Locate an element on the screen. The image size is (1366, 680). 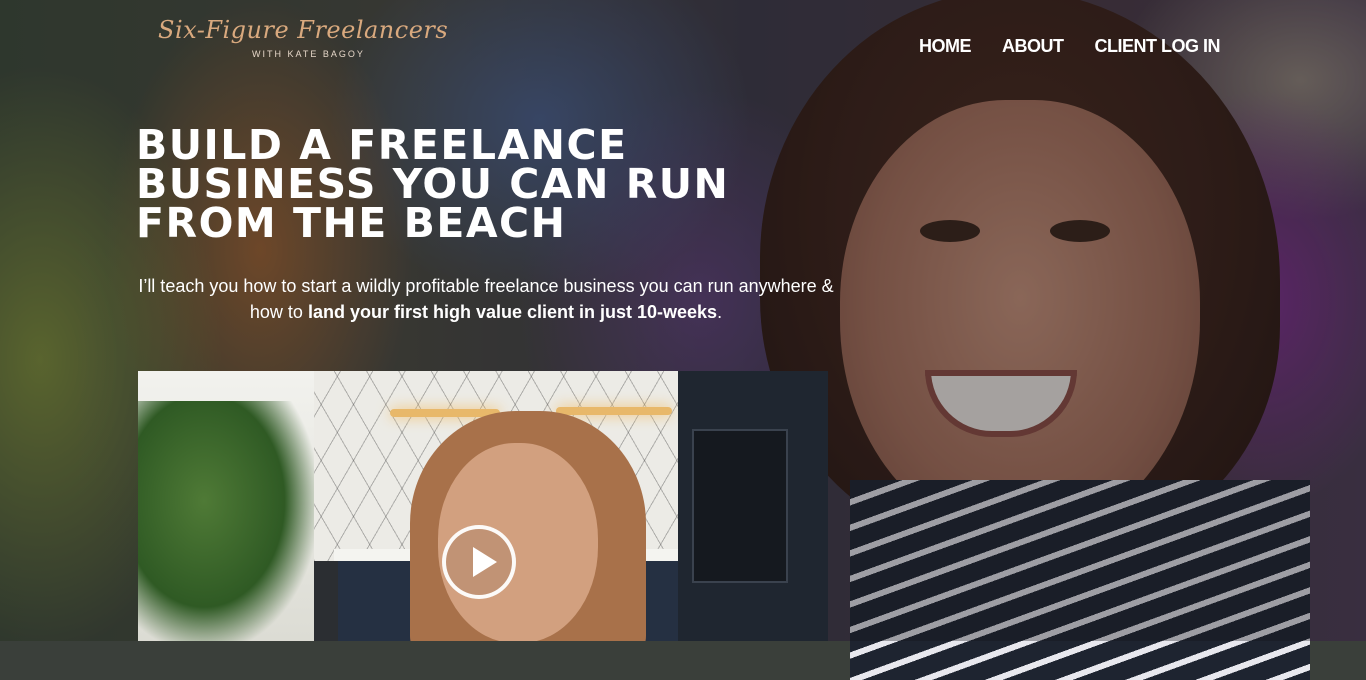
video-scene-lamp is located at coordinates (614, 411).